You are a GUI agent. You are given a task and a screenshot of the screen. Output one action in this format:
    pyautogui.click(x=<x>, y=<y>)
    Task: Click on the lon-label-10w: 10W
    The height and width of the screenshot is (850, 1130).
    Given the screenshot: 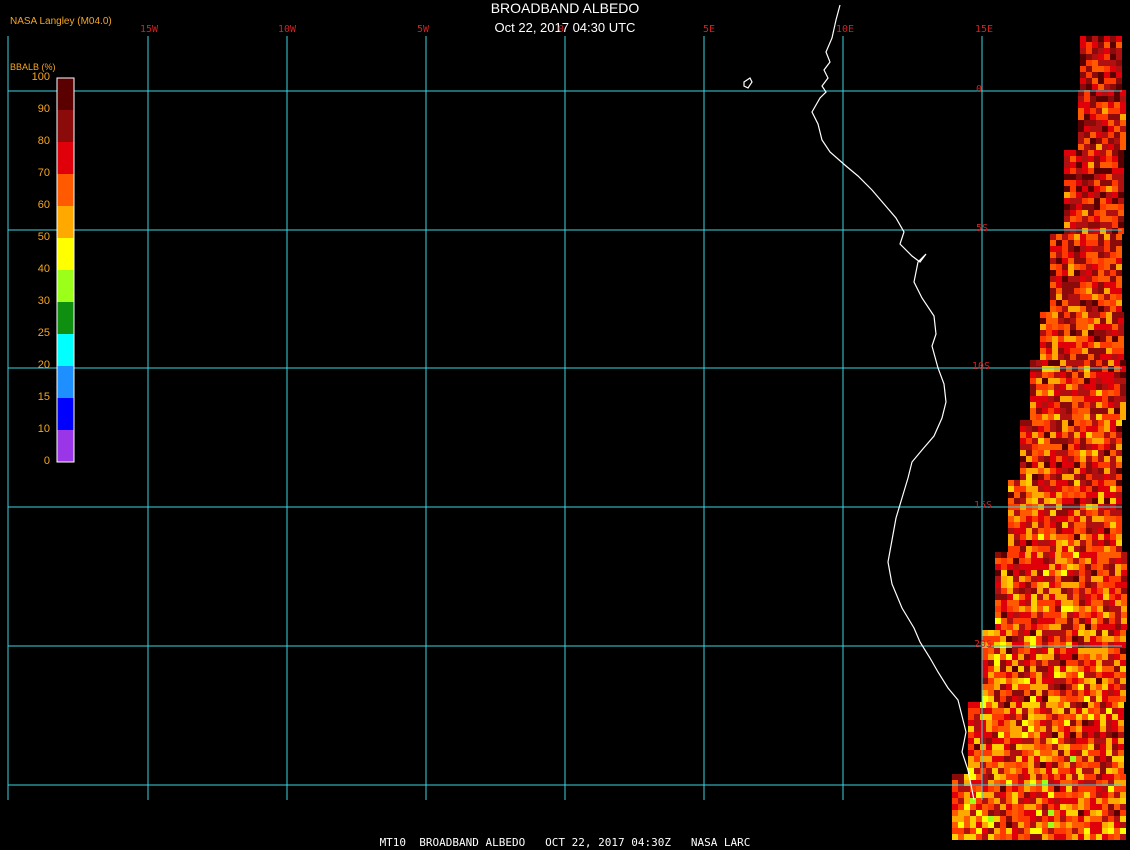 What is the action you would take?
    pyautogui.click(x=287, y=29)
    